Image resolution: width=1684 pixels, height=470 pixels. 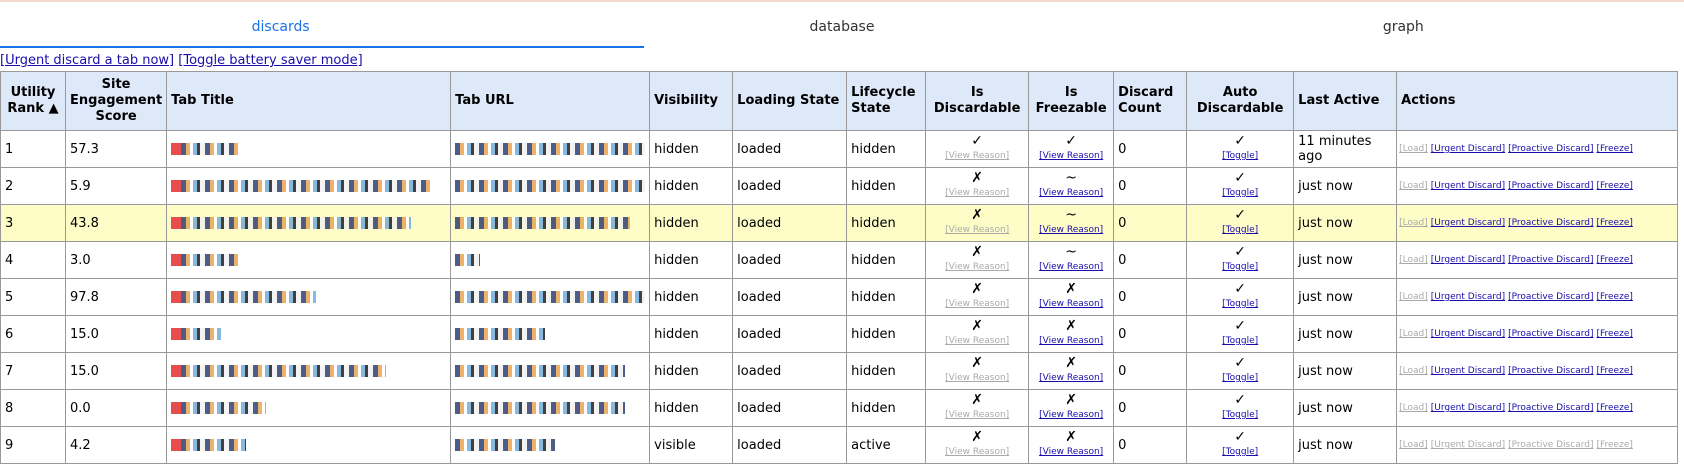 I want to click on header-last-active: Last Active, so click(x=1345, y=101).